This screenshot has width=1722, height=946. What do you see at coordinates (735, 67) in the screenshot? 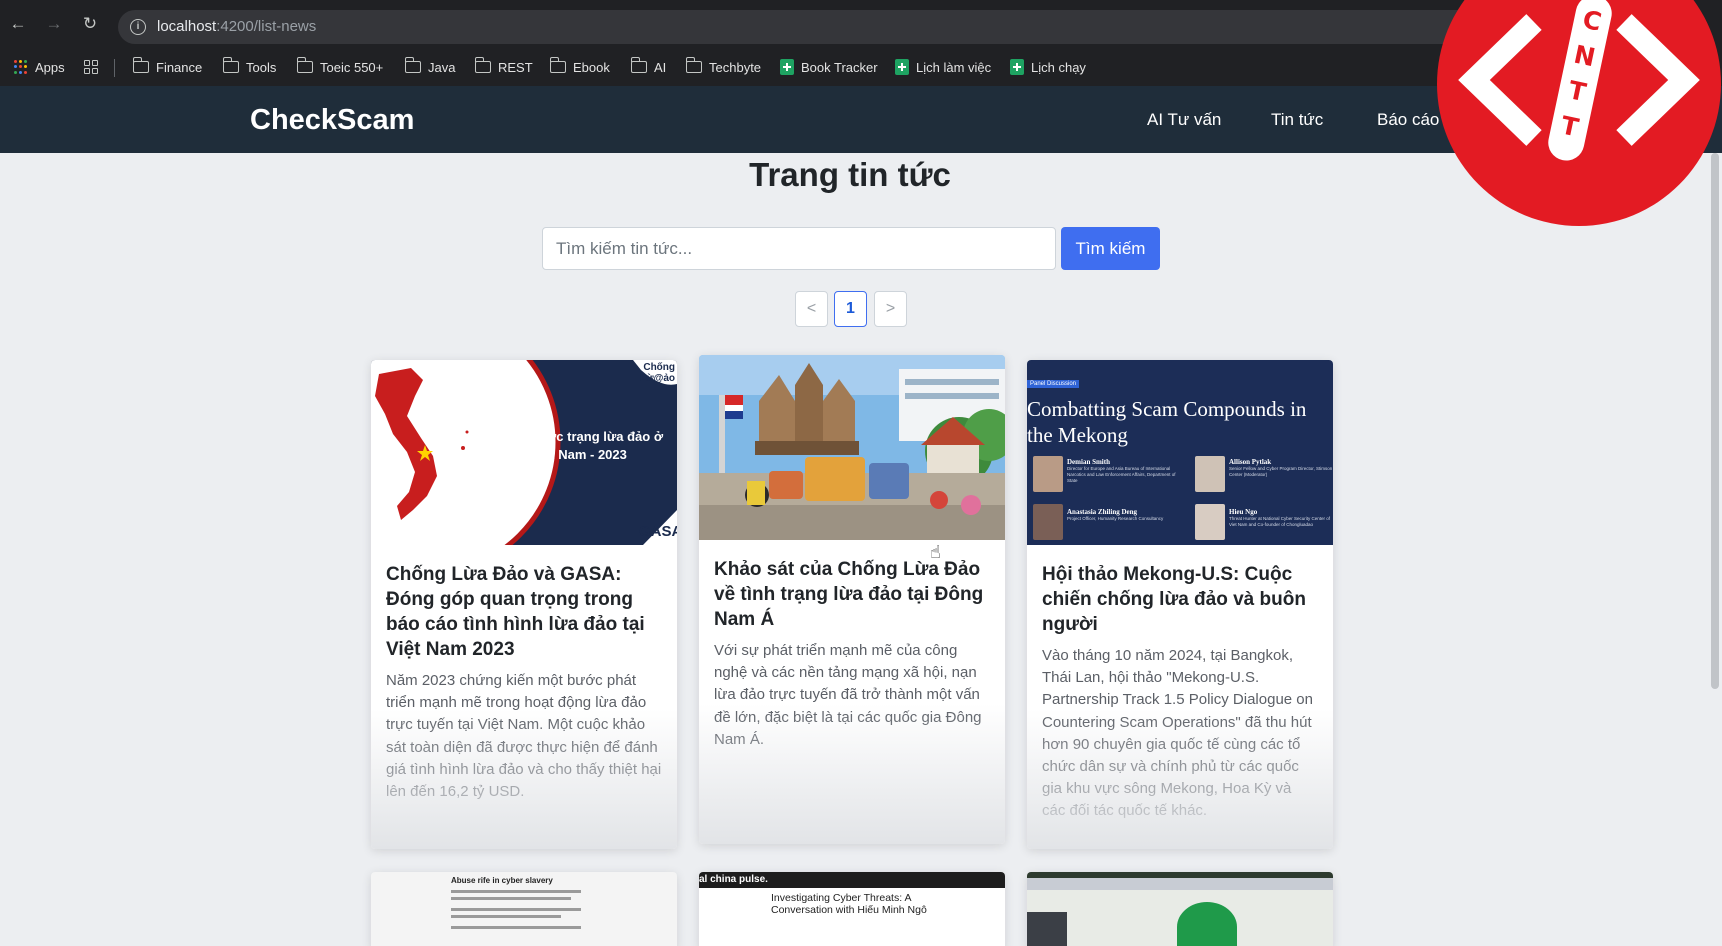
I see `bookmark-label: Techbyte` at bounding box center [735, 67].